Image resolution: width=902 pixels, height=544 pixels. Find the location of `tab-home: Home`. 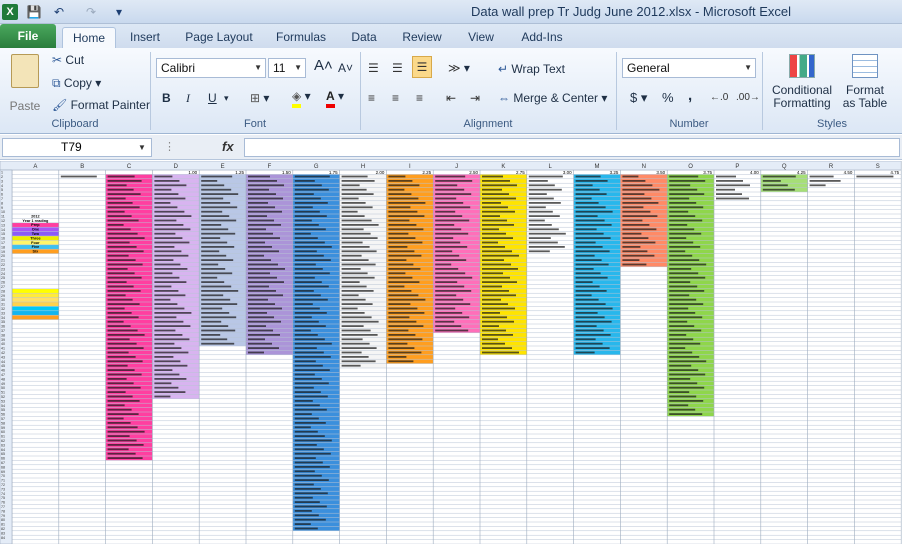

tab-home: Home is located at coordinates (89, 37).